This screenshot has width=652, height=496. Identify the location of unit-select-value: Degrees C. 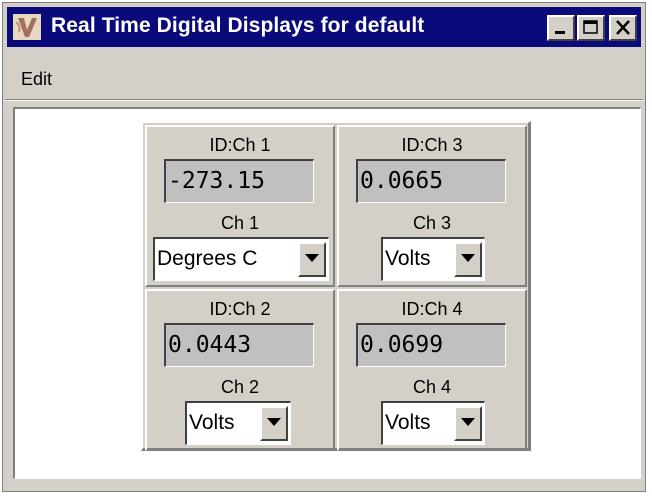
(207, 258).